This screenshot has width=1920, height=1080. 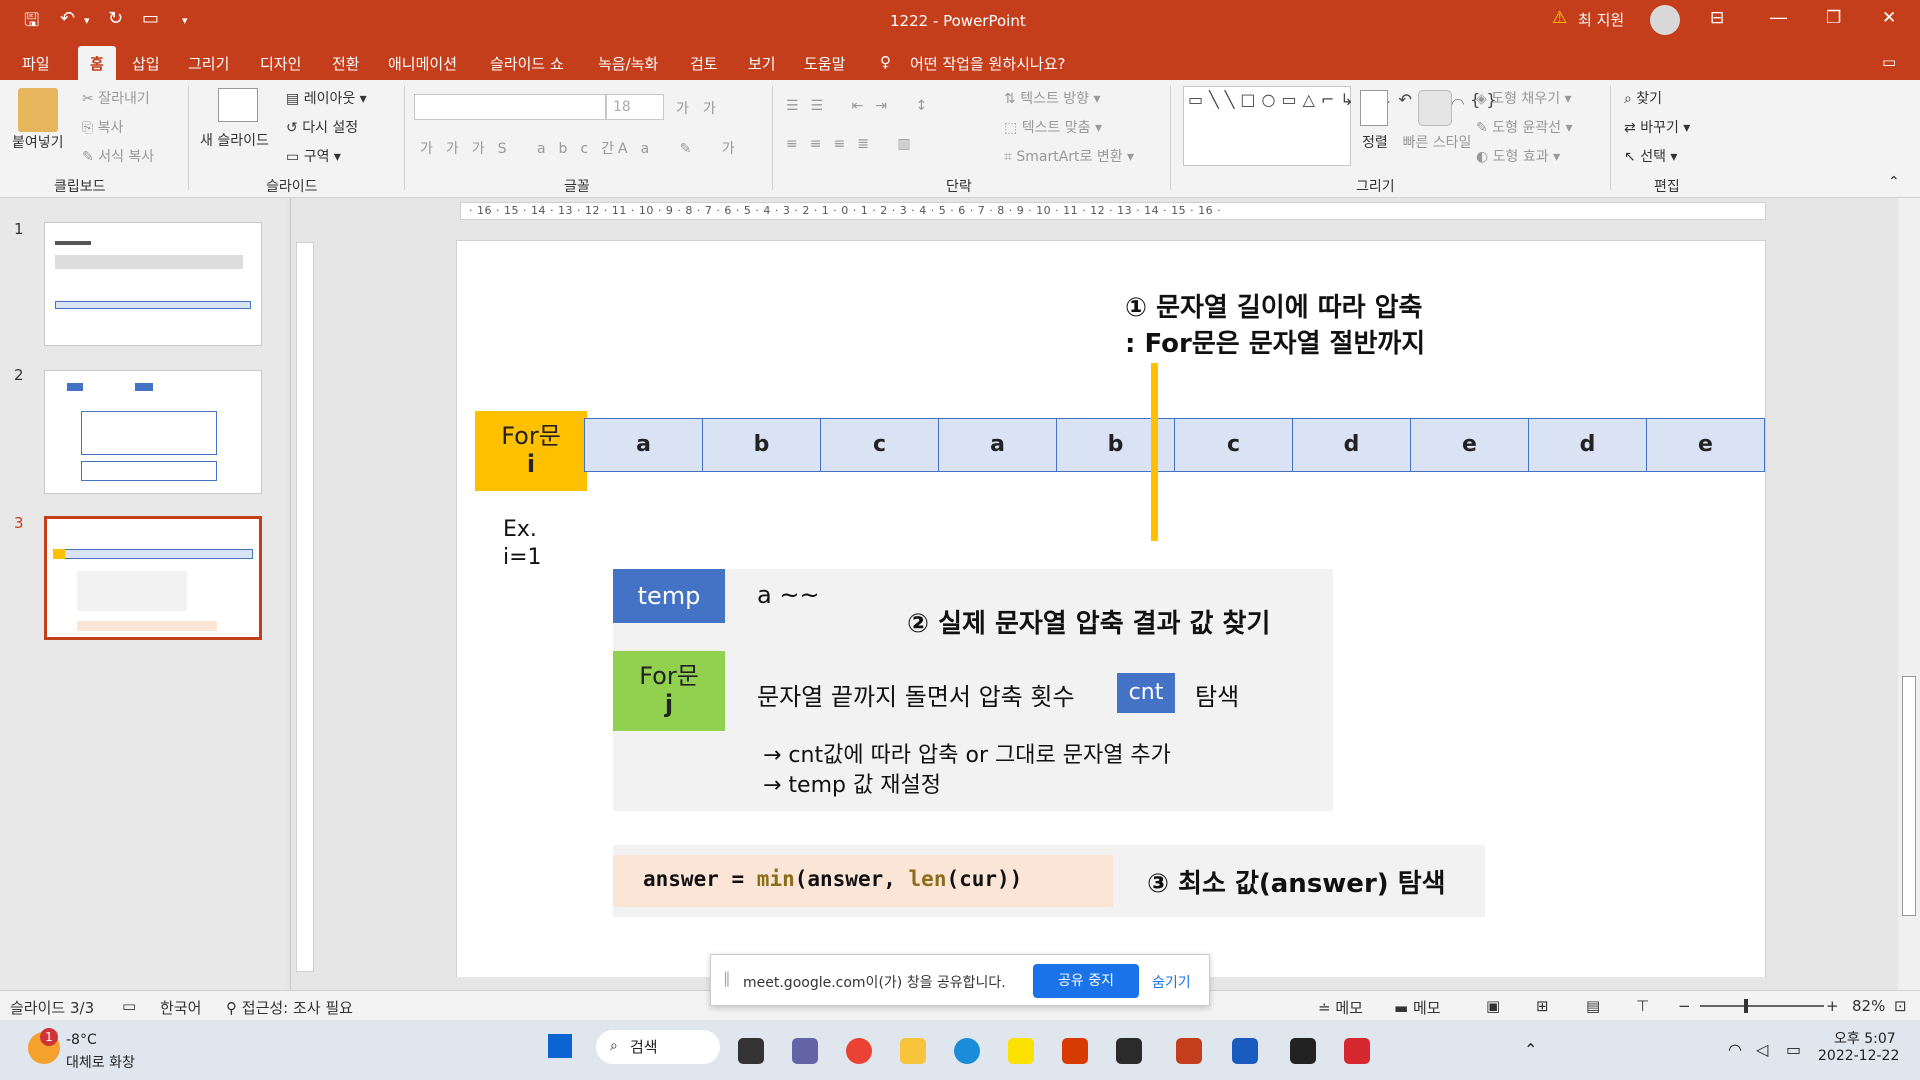 What do you see at coordinates (102, 127) in the screenshot?
I see `copy-button: ⎘ 복사` at bounding box center [102, 127].